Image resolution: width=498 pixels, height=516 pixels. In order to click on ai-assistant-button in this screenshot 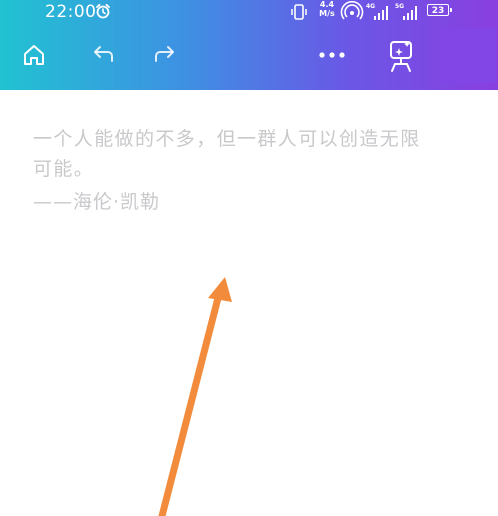, I will do `click(402, 56)`.